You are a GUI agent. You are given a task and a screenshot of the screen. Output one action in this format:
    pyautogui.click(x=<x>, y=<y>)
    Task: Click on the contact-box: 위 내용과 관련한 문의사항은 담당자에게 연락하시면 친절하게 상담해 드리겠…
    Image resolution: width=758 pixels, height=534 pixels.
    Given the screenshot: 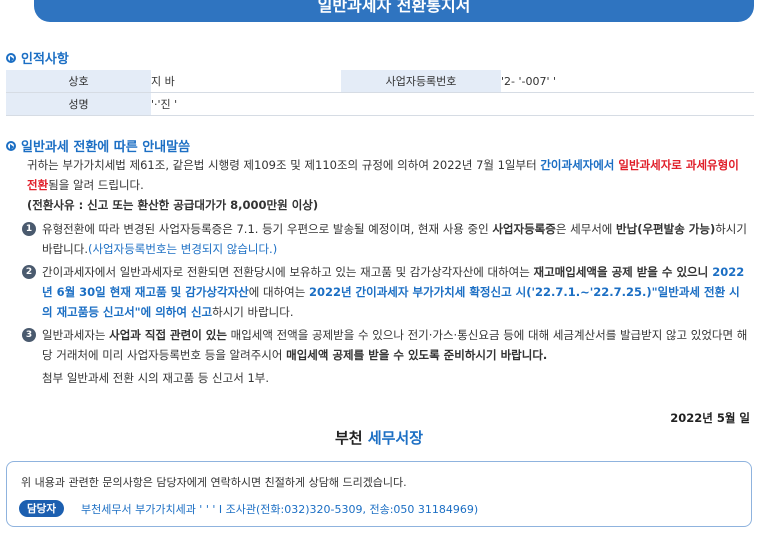 What is the action you would take?
    pyautogui.click(x=379, y=494)
    